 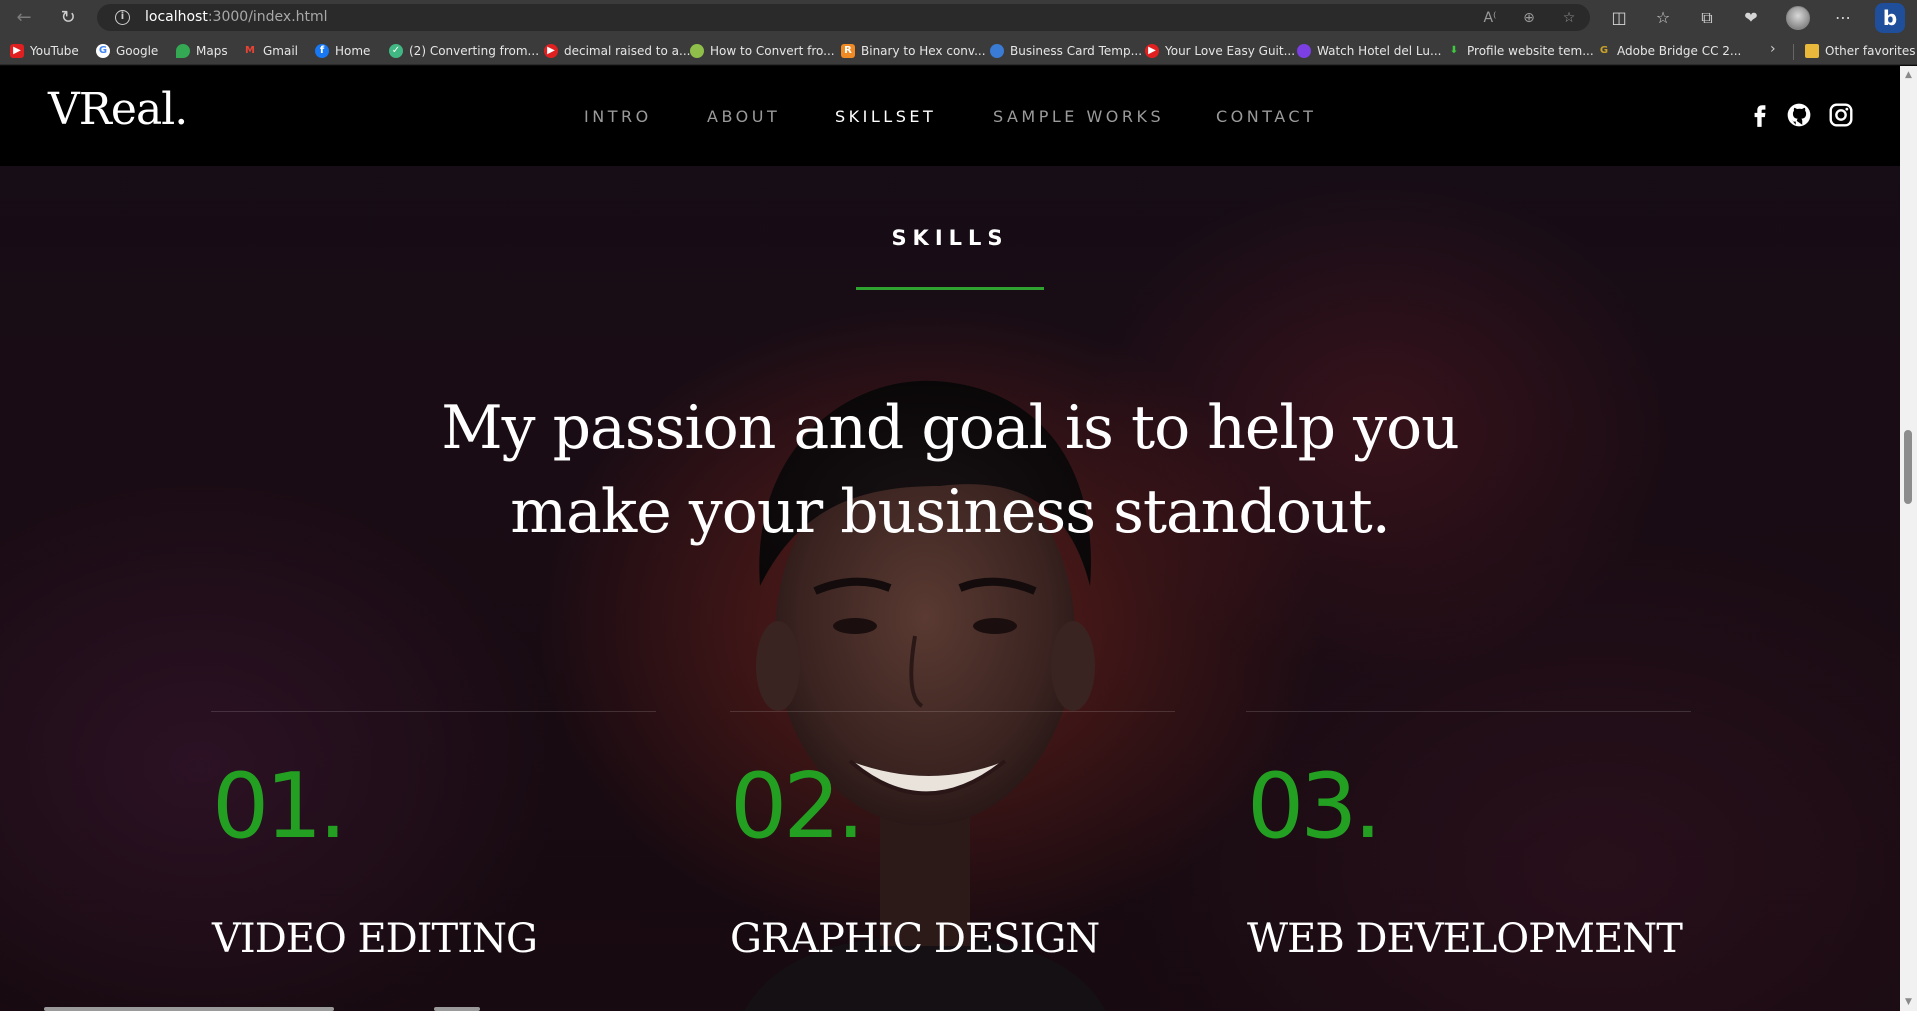 I want to click on back-button: ←, so click(x=24, y=18).